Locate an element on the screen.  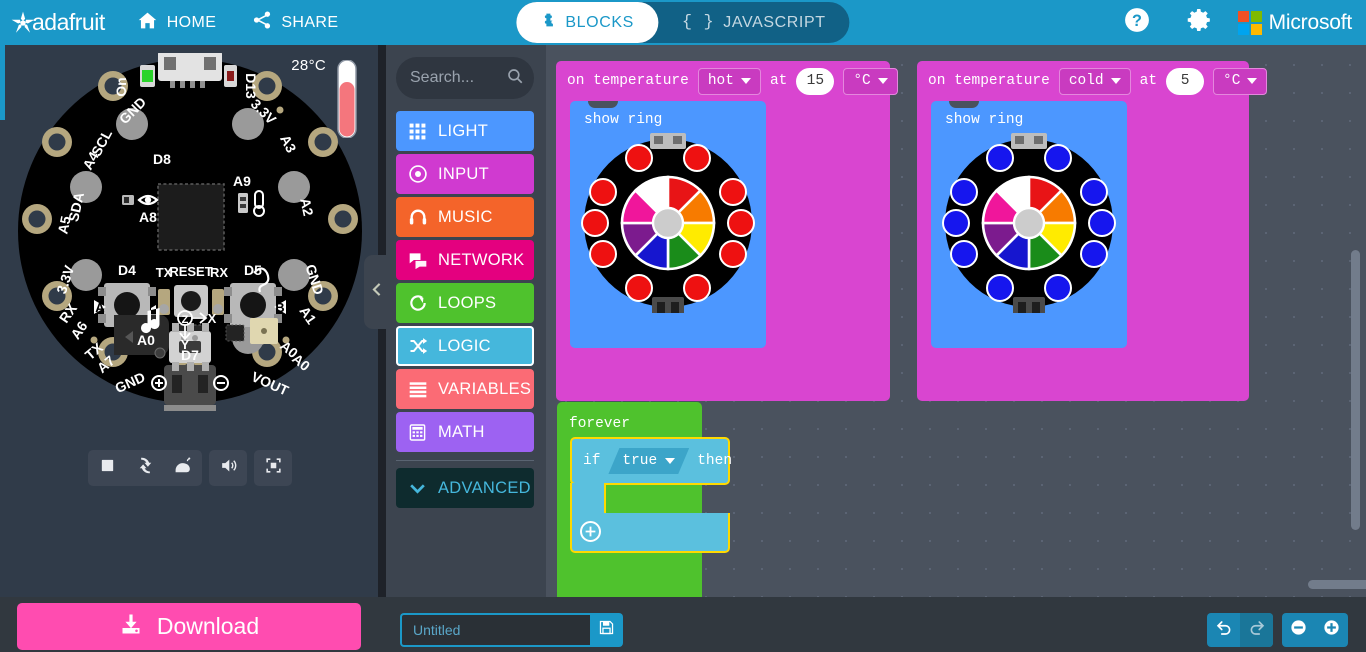
category-math-label: MATH is located at coordinates (461, 431).